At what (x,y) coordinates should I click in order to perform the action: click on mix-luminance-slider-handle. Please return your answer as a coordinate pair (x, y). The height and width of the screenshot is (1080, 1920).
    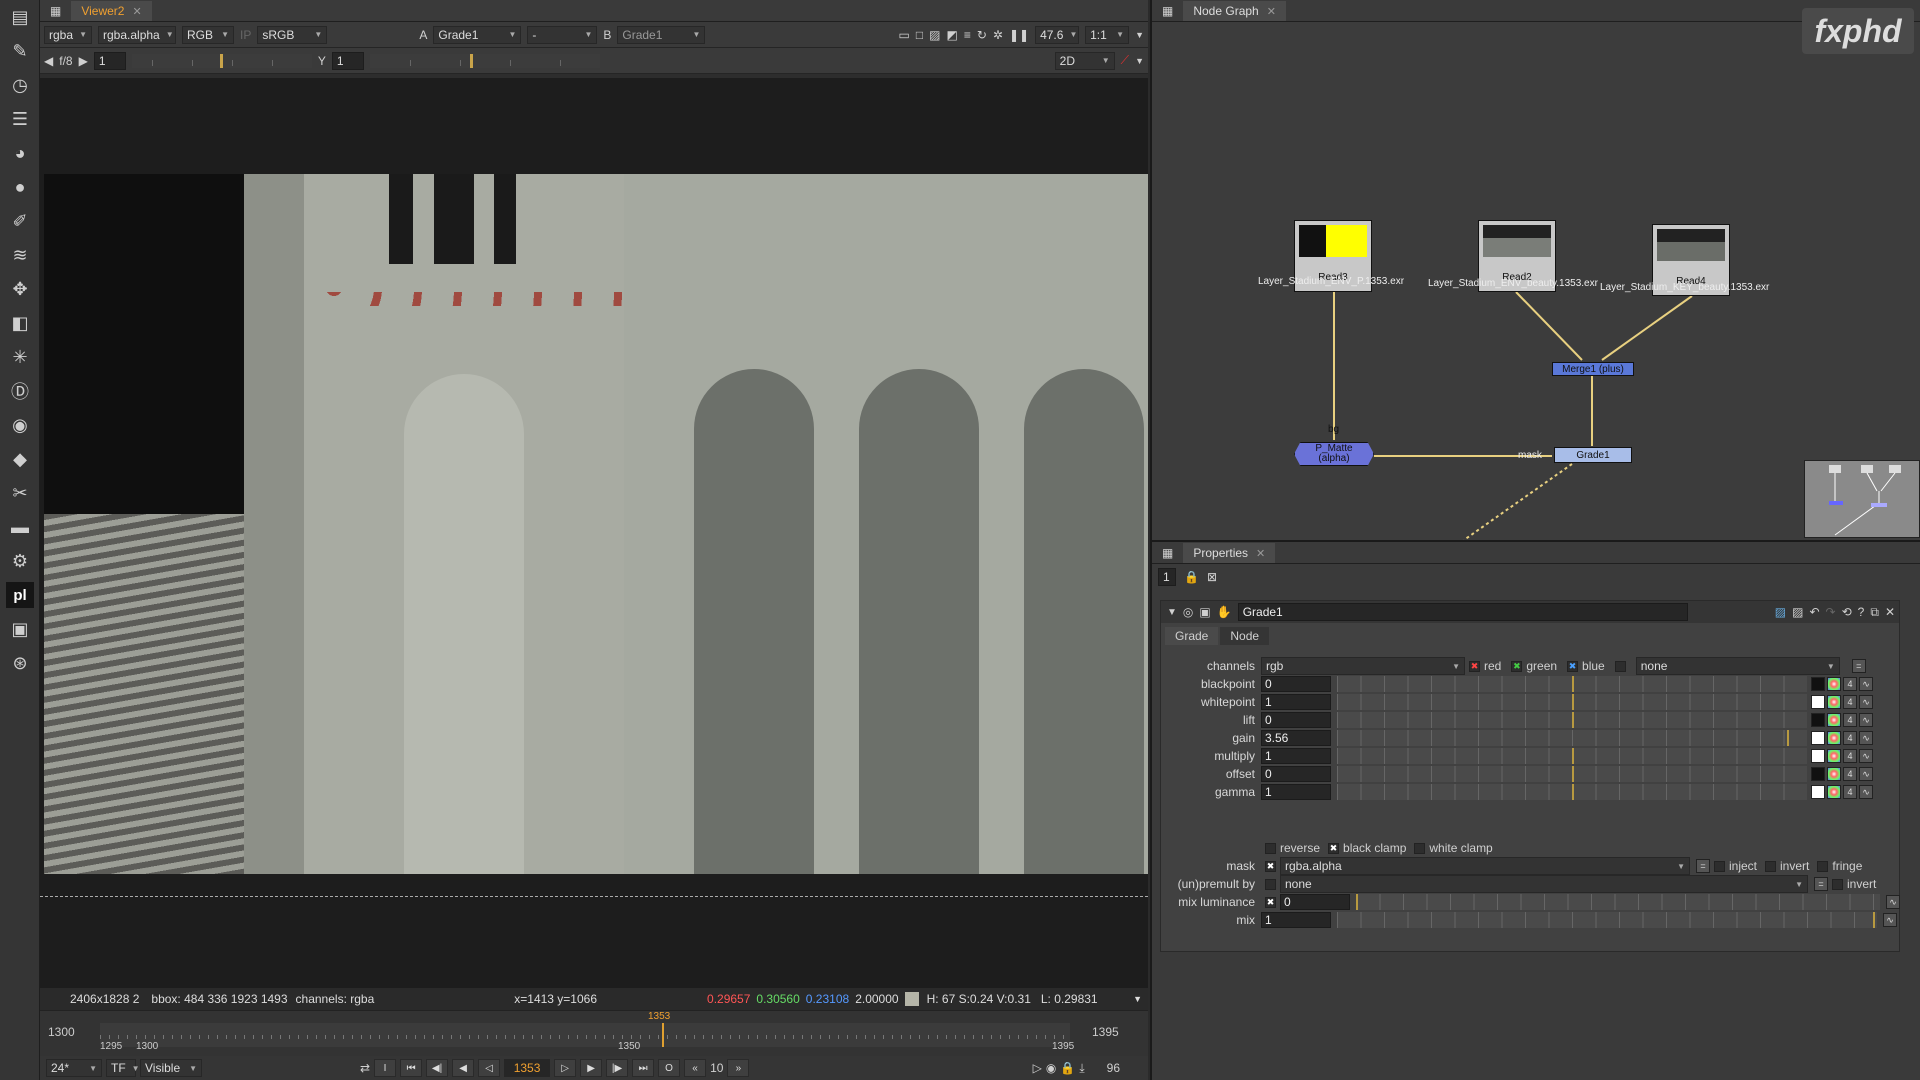
    Looking at the image, I should click on (1357, 902).